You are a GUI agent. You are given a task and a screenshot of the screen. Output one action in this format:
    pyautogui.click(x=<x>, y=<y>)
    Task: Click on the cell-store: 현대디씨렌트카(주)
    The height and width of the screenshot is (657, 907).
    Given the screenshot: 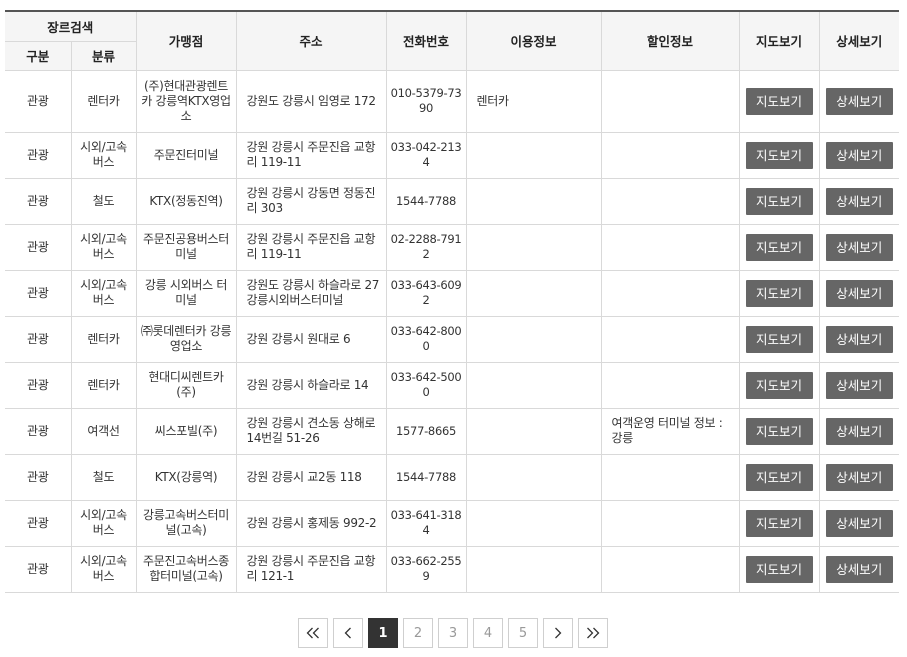 What is the action you would take?
    pyautogui.click(x=186, y=385)
    